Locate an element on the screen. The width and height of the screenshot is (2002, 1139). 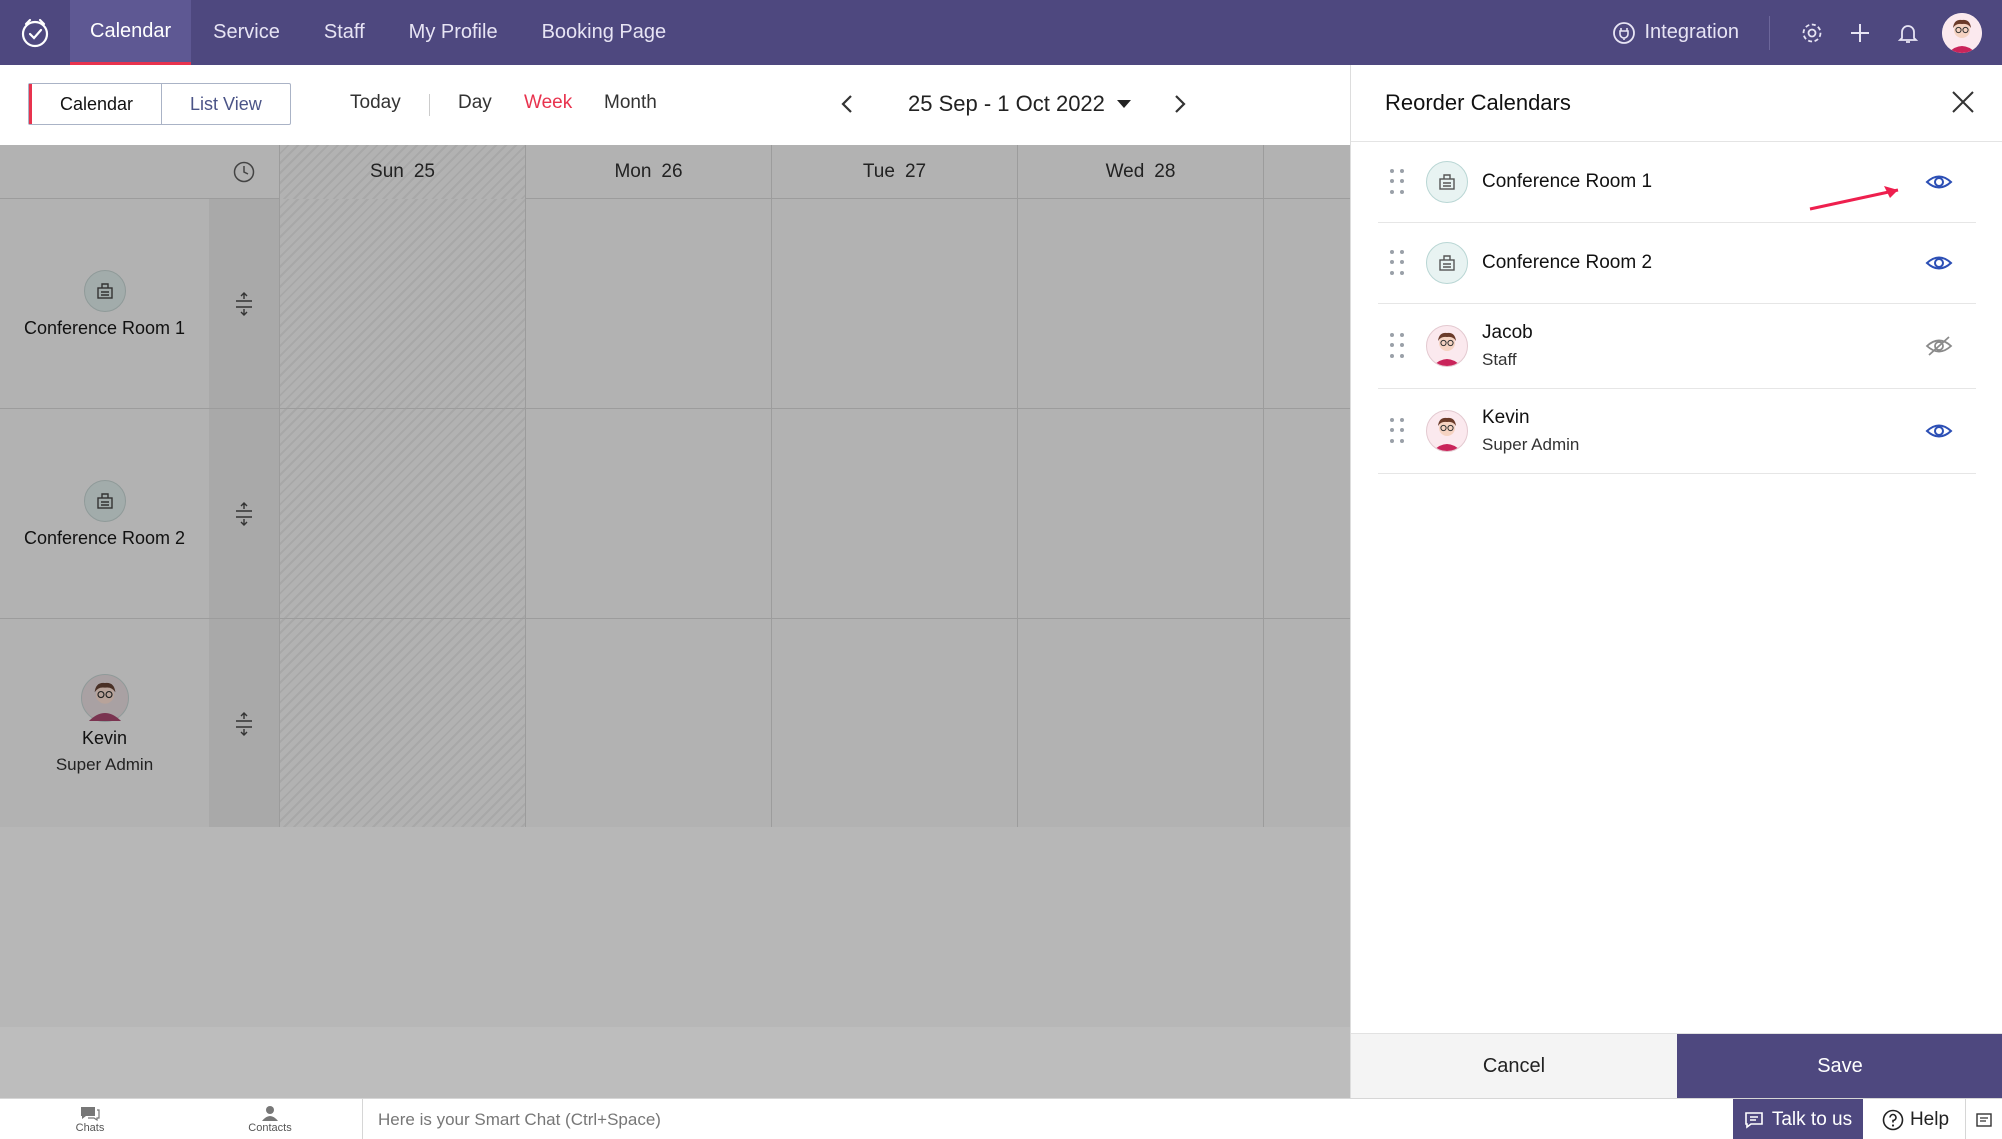
day-number: 25 is located at coordinates (424, 171).